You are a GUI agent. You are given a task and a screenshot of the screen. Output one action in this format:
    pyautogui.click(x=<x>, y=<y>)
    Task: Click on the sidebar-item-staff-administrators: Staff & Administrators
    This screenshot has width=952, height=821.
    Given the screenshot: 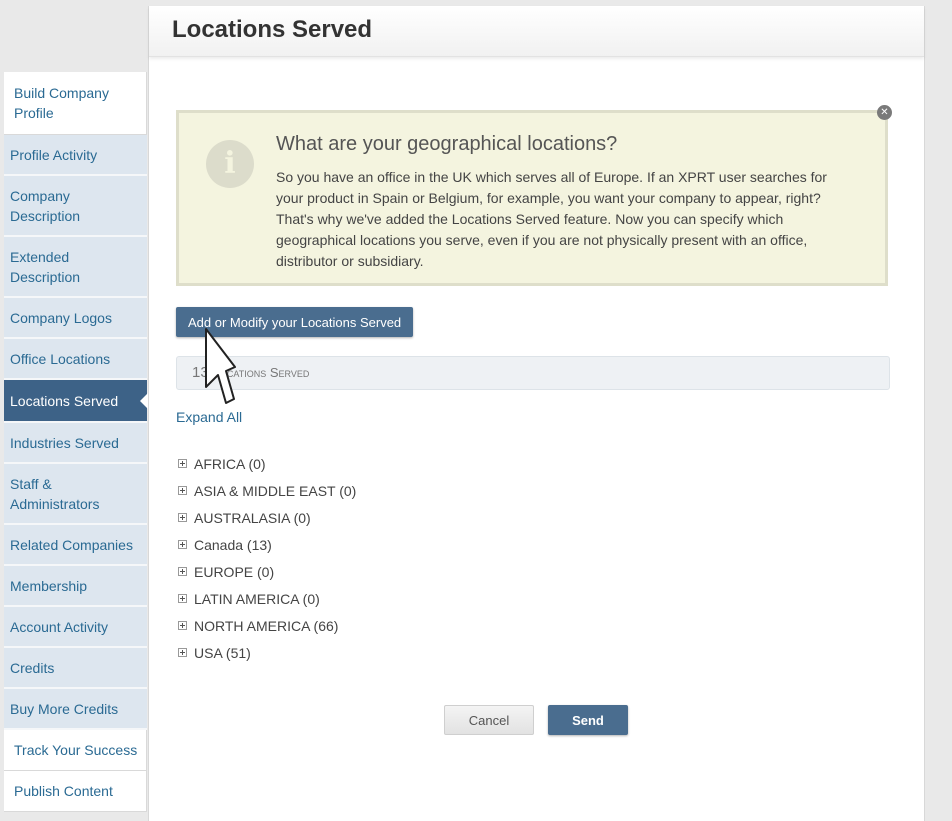 What is the action you would take?
    pyautogui.click(x=75, y=494)
    